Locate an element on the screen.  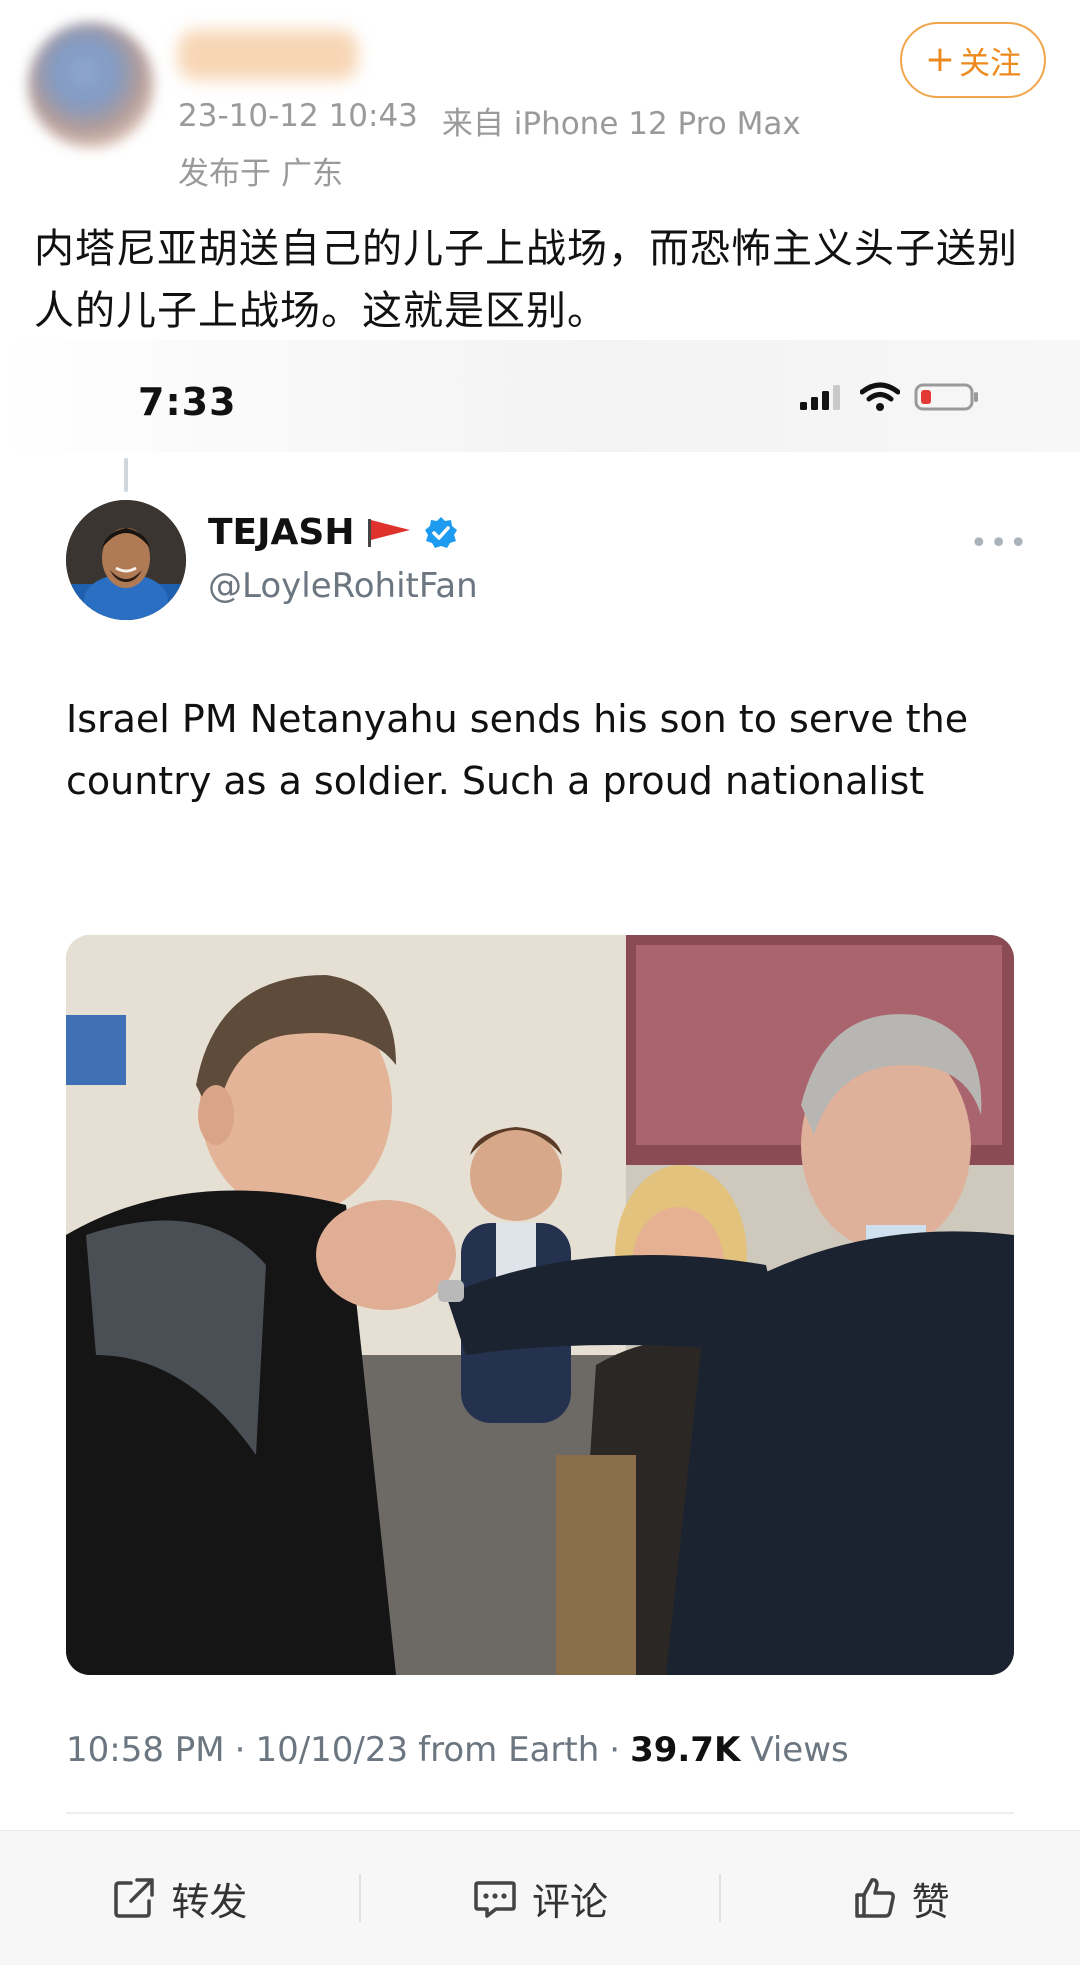
post-meta: 23-10-12 10:43 来自 iPhone 12 Pro Max is located at coordinates (489, 120).